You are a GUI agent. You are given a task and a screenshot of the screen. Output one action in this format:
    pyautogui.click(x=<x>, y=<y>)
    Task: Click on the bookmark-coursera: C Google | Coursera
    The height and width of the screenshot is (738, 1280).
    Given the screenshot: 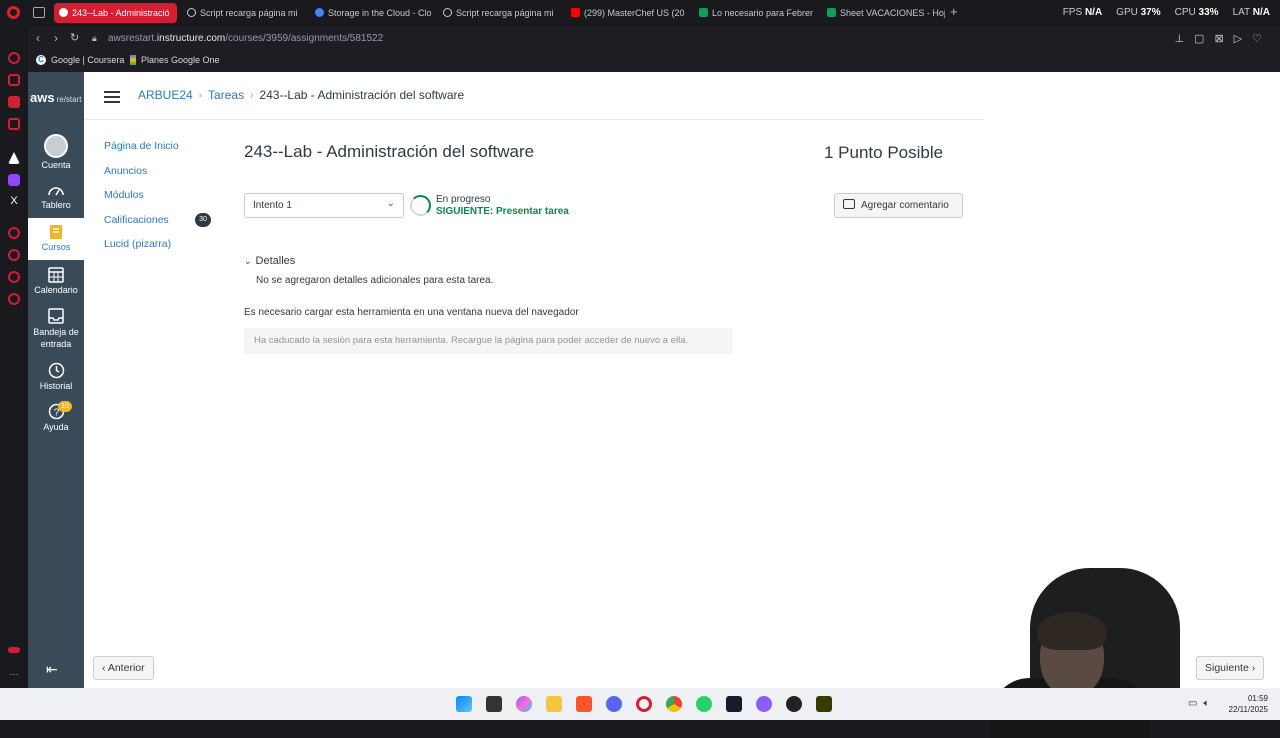 What is the action you would take?
    pyautogui.click(x=80, y=60)
    